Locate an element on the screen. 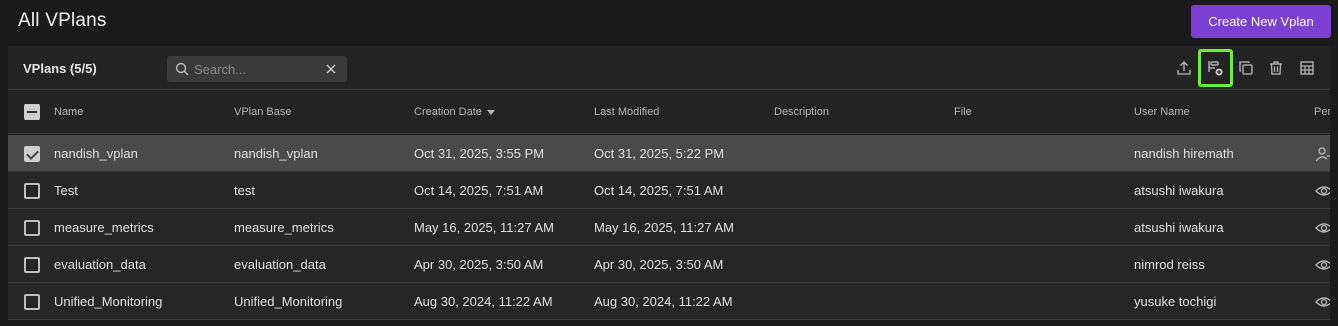  cell-created: Aug 30, 2024, 11:22 AM is located at coordinates (483, 301).